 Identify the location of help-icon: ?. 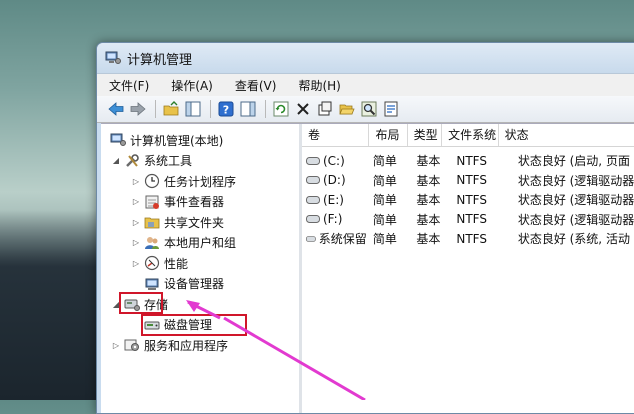
(226, 109).